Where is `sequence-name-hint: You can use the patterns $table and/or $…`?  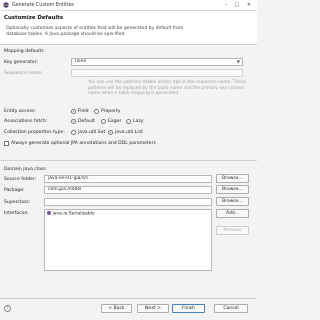 sequence-name-hint: You can use the patterns $table and/or $… is located at coordinates (167, 88).